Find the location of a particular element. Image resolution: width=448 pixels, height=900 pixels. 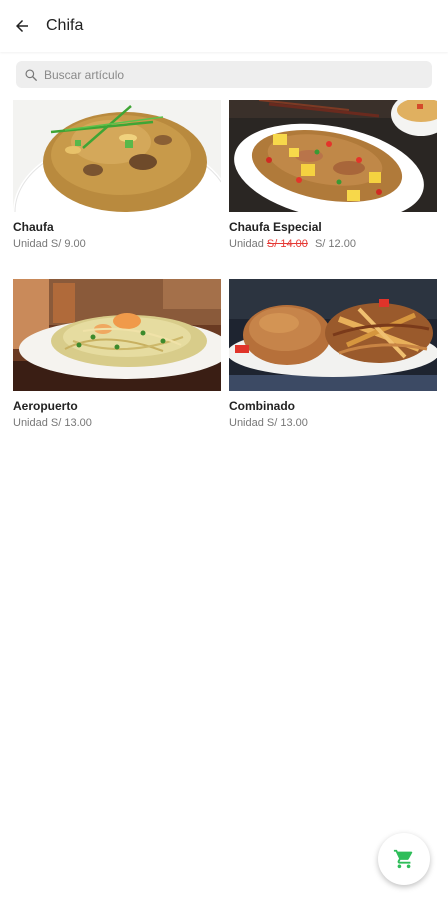

cart-button is located at coordinates (404, 859).